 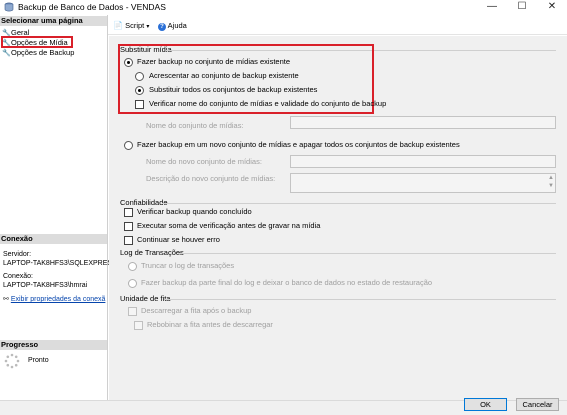 What do you see at coordinates (132, 266) in the screenshot?
I see `truncate-log-radio` at bounding box center [132, 266].